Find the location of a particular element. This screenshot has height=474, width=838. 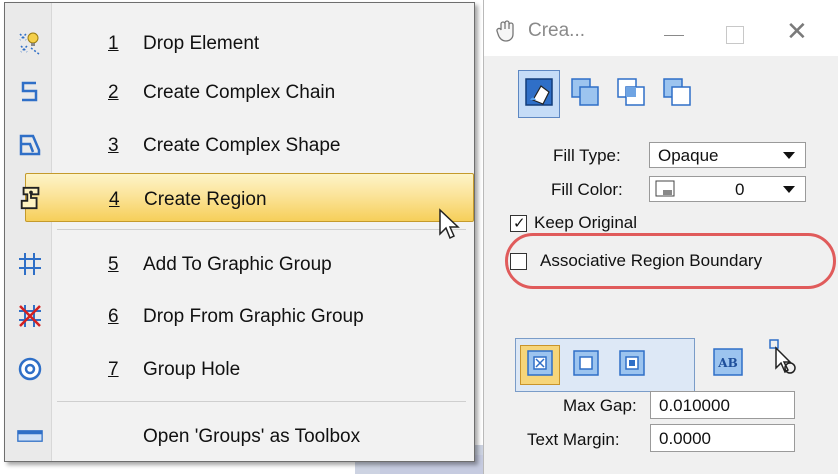

union-icon is located at coordinates (585, 94).